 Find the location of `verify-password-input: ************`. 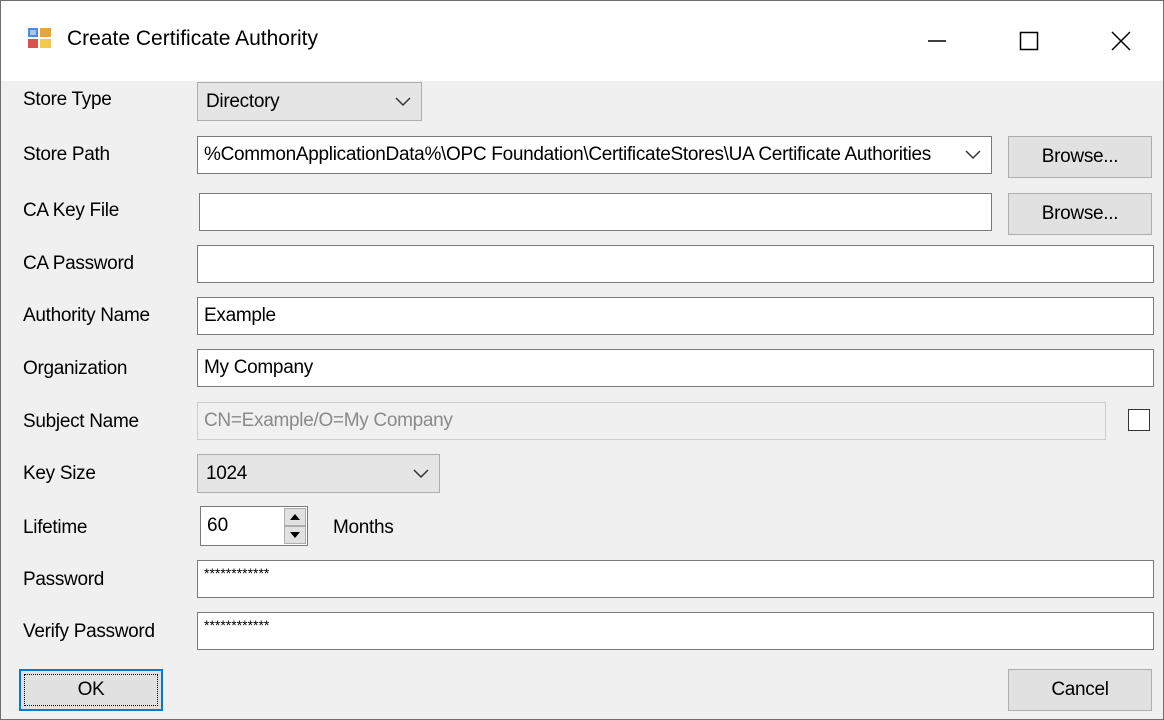

verify-password-input: ************ is located at coordinates (675, 631).